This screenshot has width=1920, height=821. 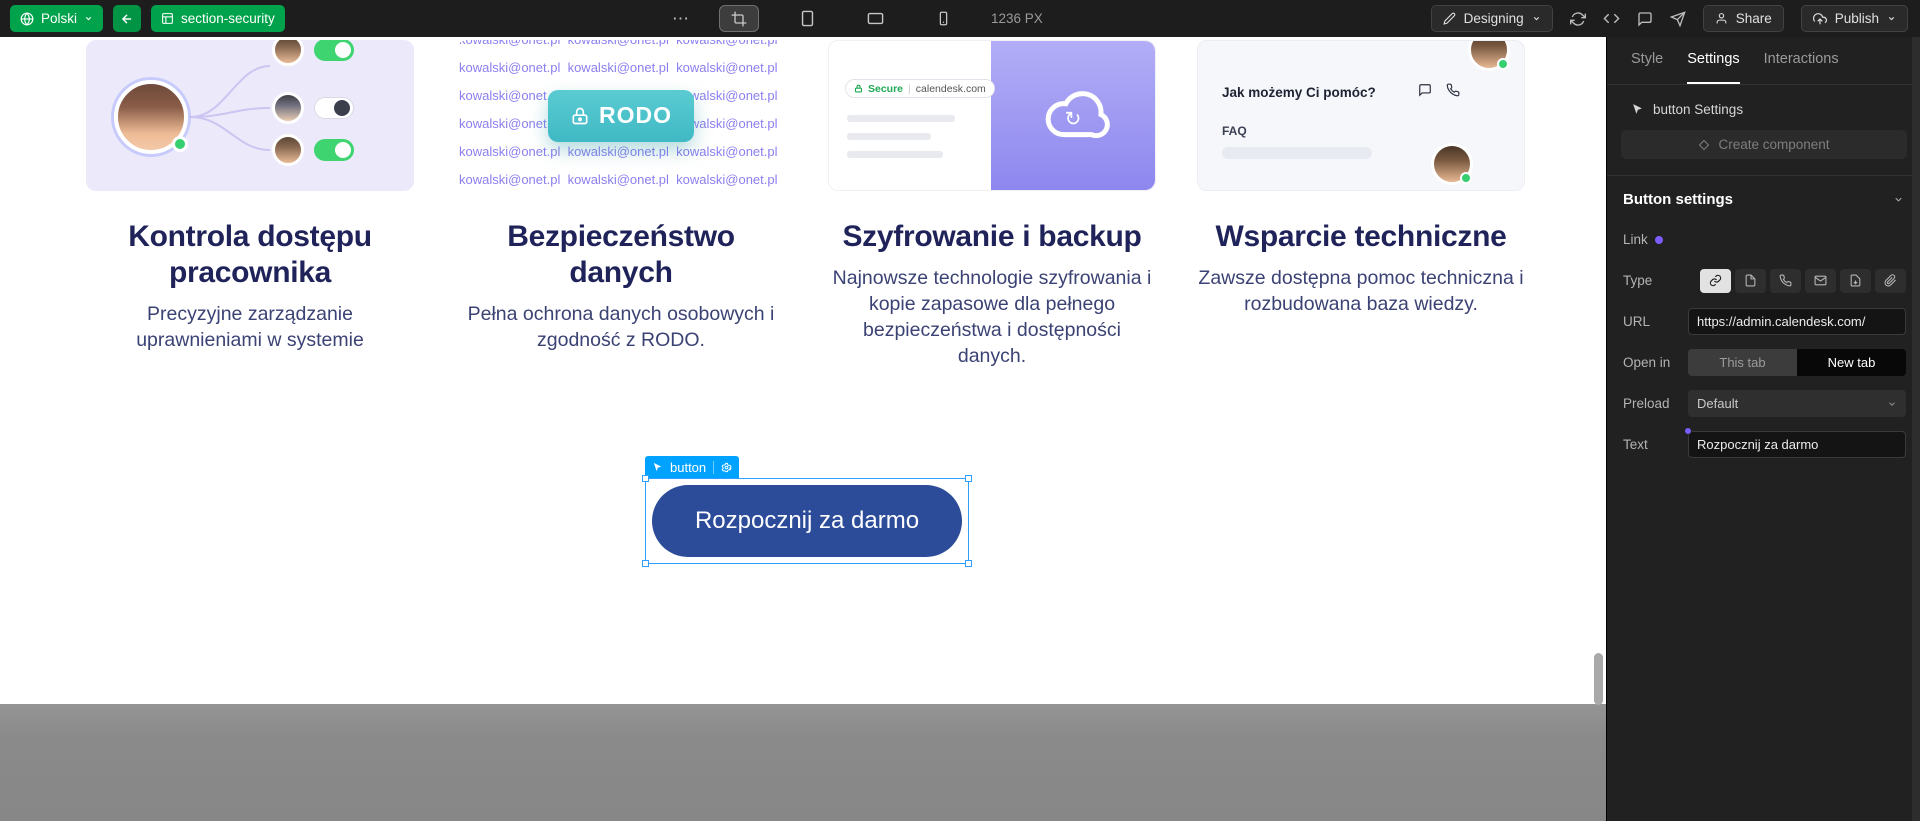 What do you see at coordinates (688, 467) in the screenshot?
I see `selected-element-label: button` at bounding box center [688, 467].